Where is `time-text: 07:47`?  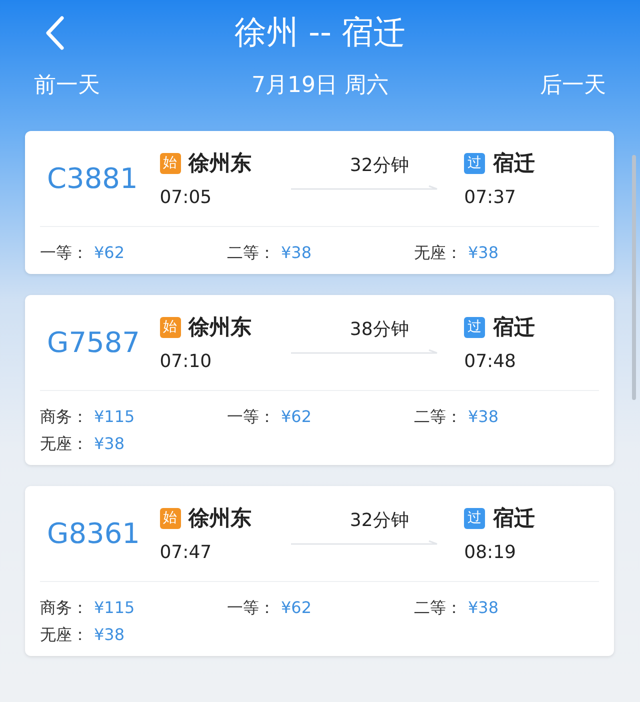 time-text: 07:47 is located at coordinates (186, 552).